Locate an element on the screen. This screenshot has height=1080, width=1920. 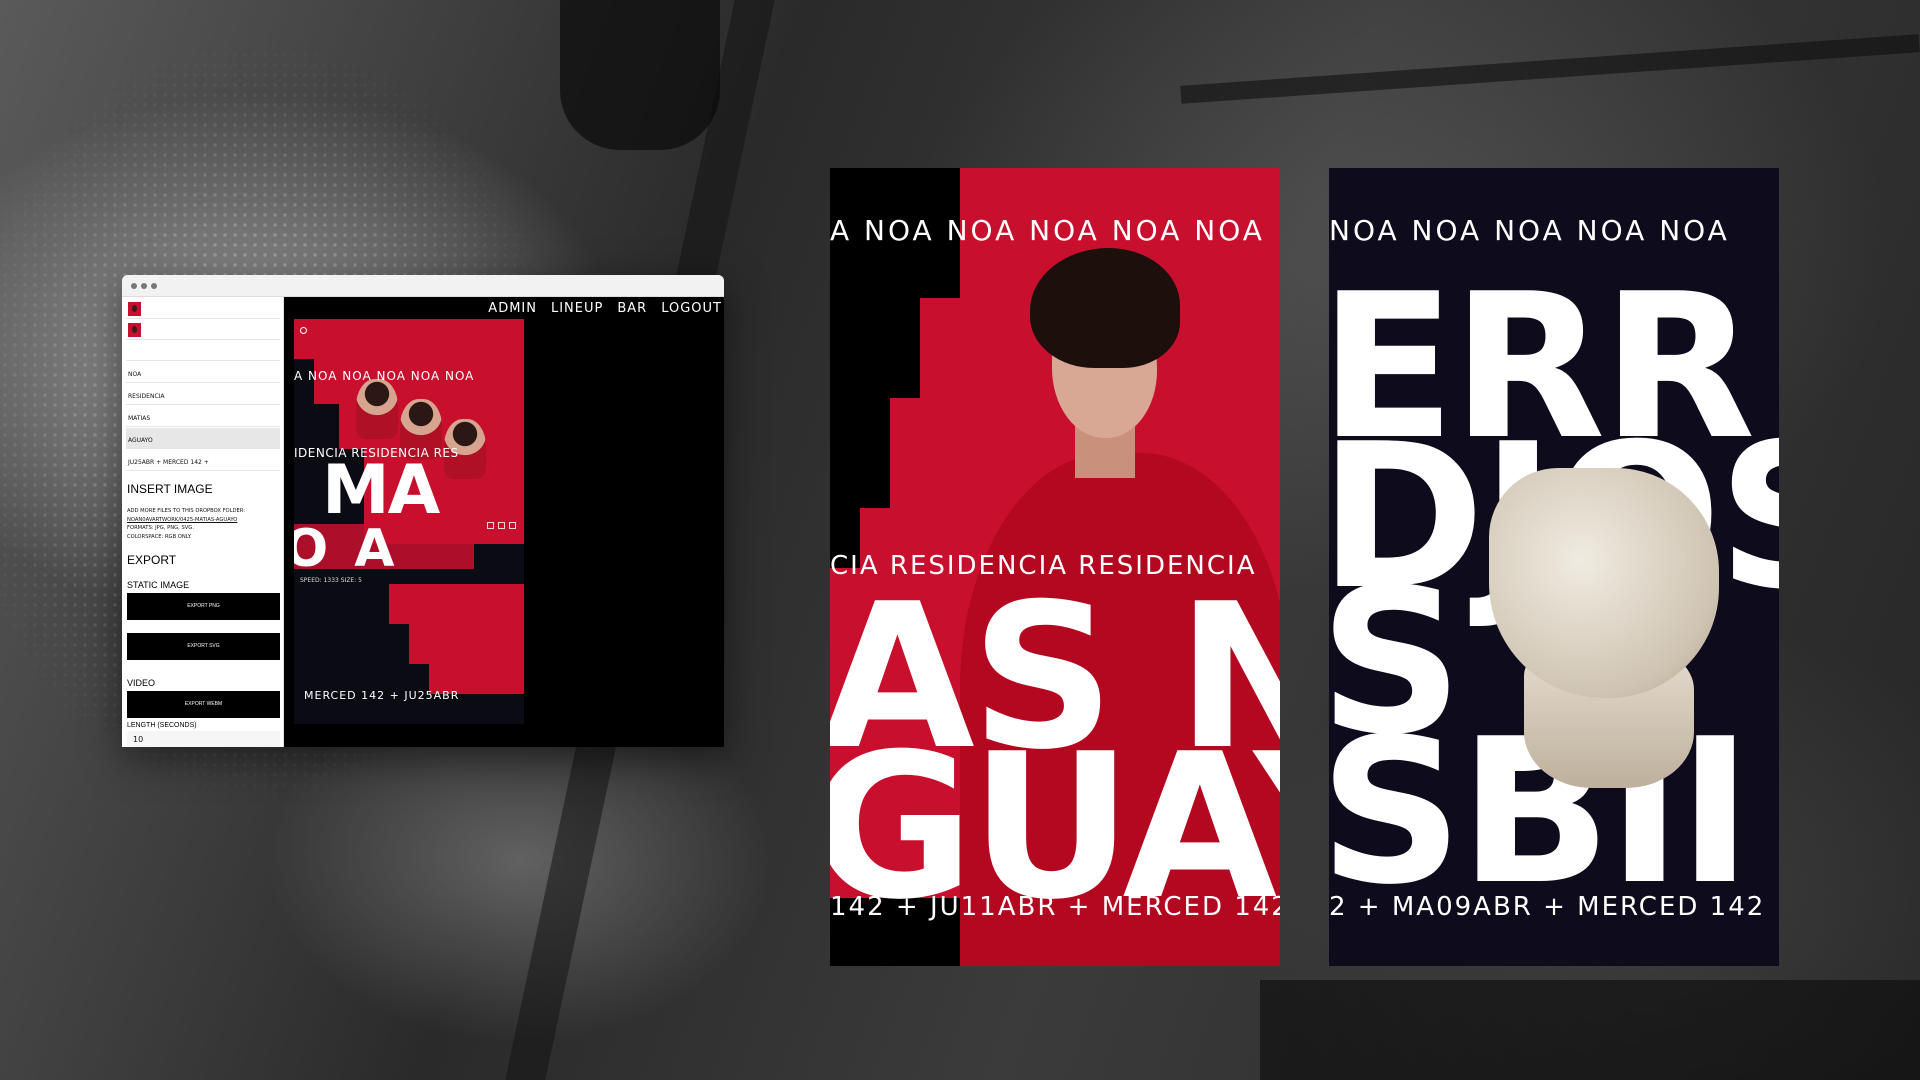
static-image-label: STATIC IMAGE is located at coordinates (158, 585).